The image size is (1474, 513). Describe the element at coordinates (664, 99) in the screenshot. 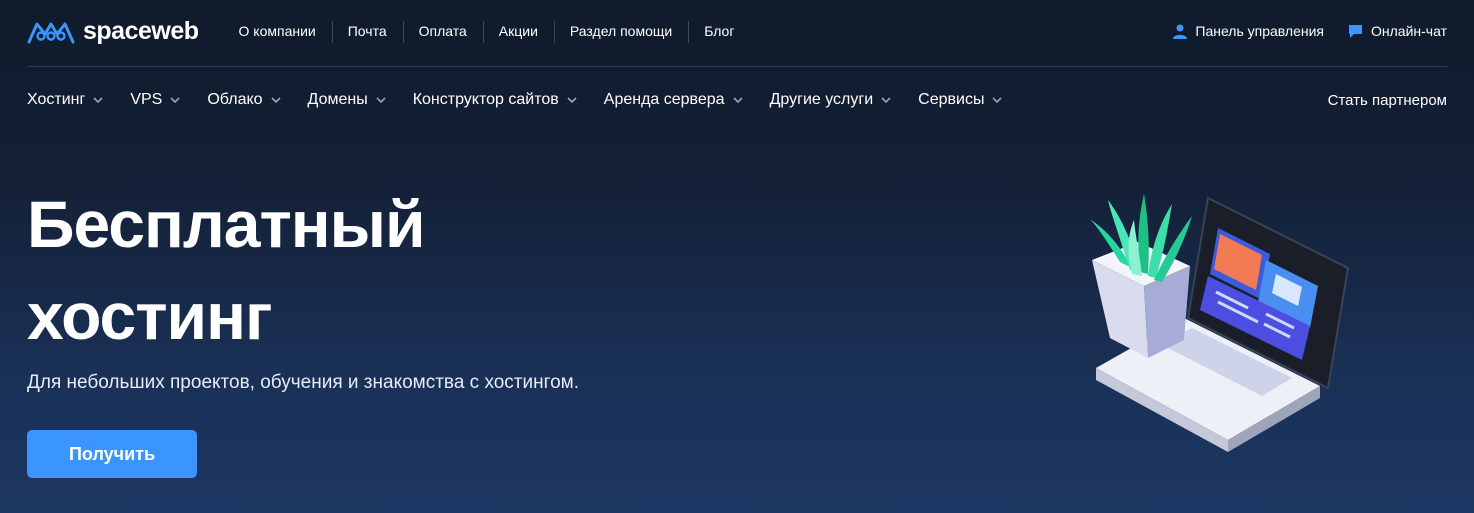

I see `nav-server-rental-label: Аренда сервера` at that location.